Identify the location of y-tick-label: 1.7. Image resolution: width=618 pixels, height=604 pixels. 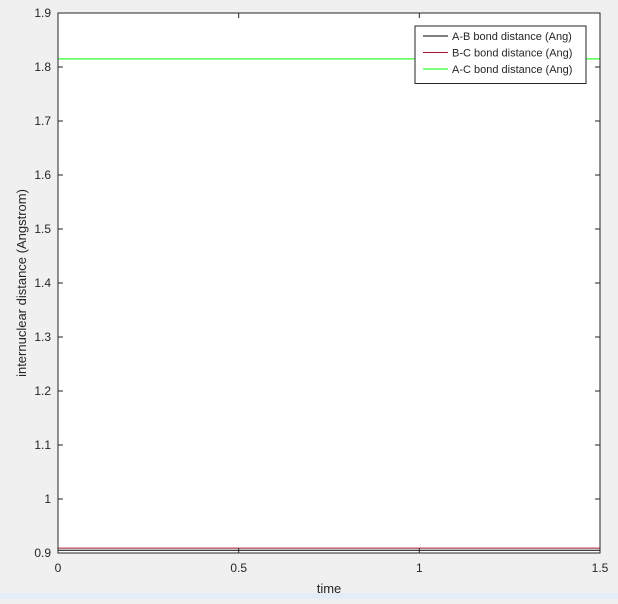
(42, 121).